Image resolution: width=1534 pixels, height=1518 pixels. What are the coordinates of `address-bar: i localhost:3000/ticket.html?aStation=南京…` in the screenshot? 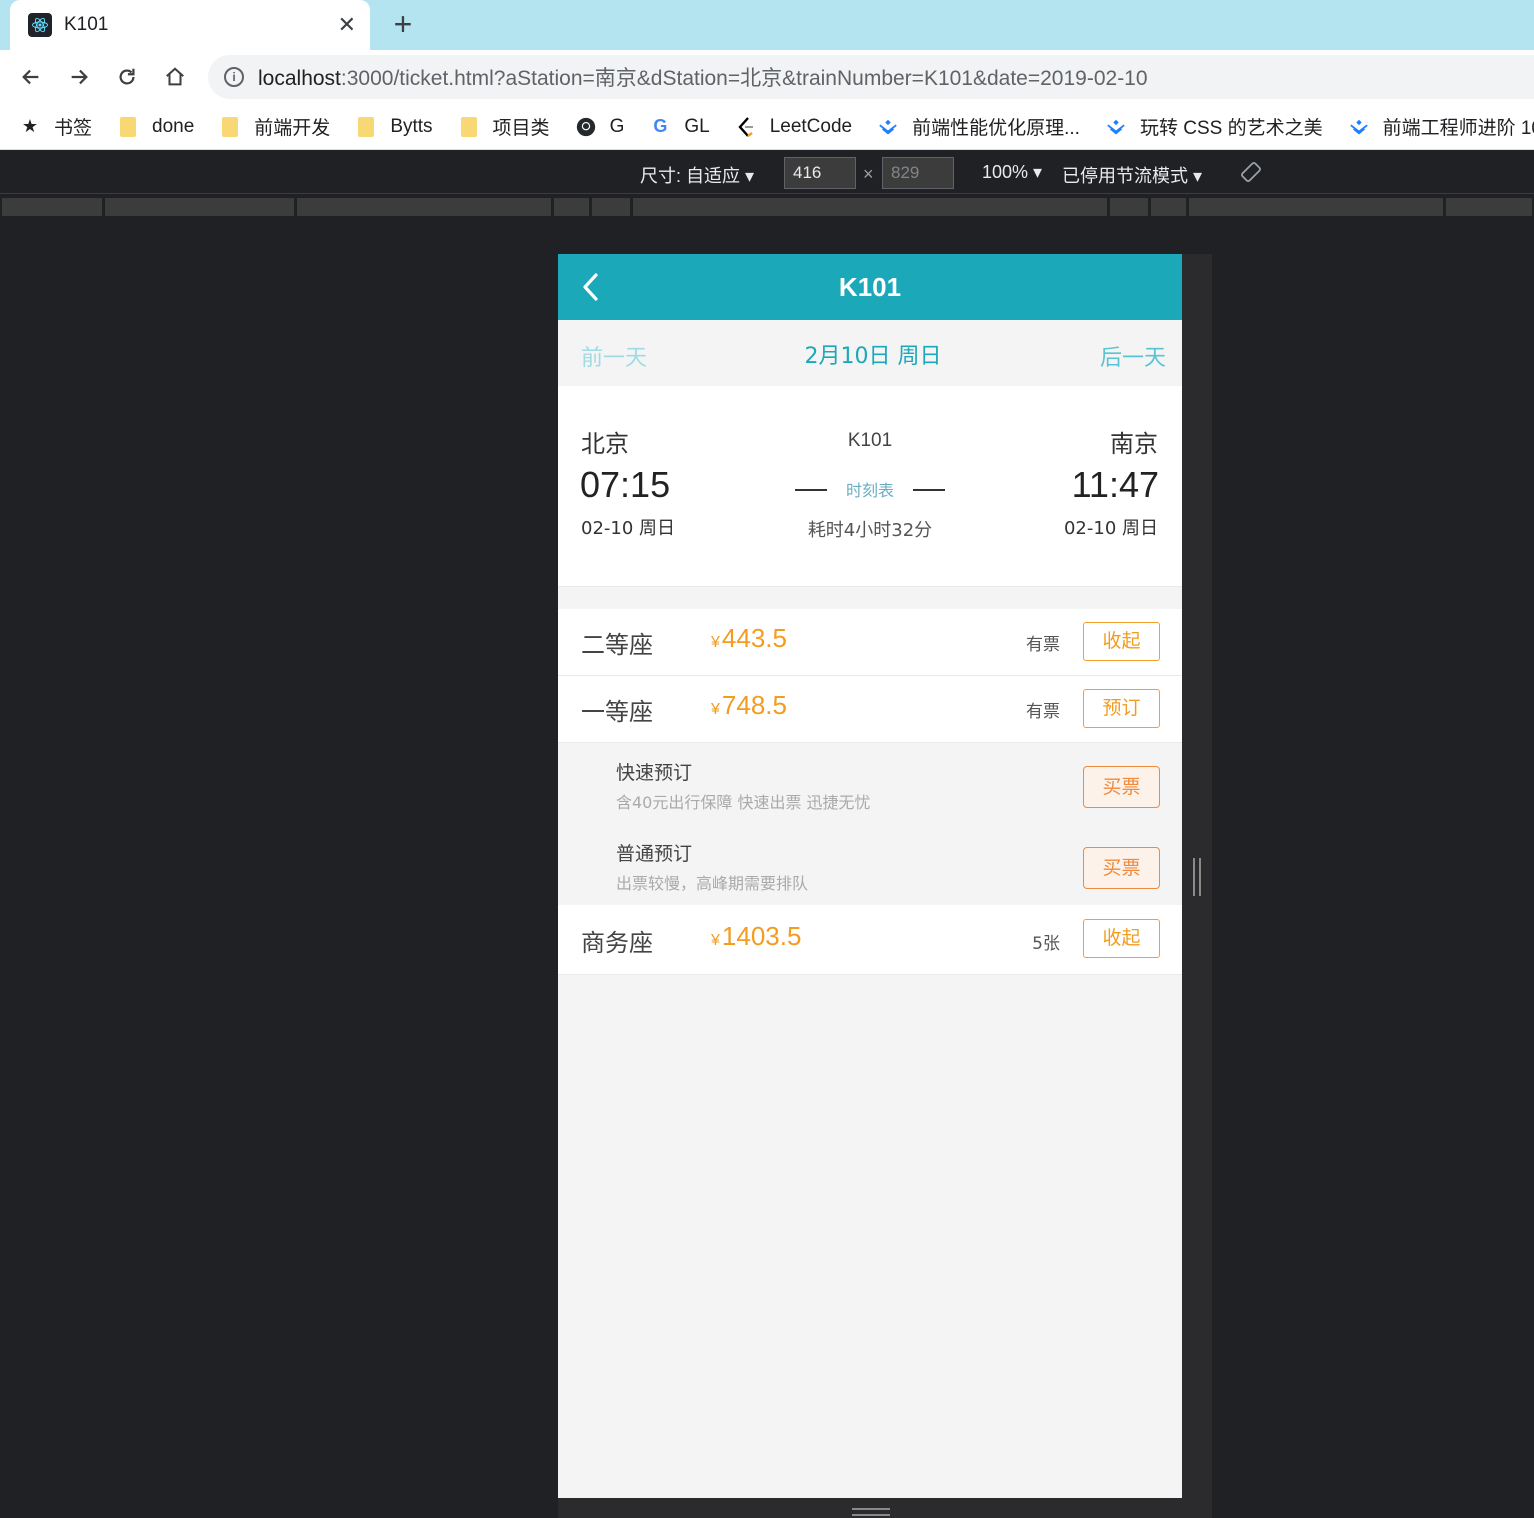 It's located at (871, 77).